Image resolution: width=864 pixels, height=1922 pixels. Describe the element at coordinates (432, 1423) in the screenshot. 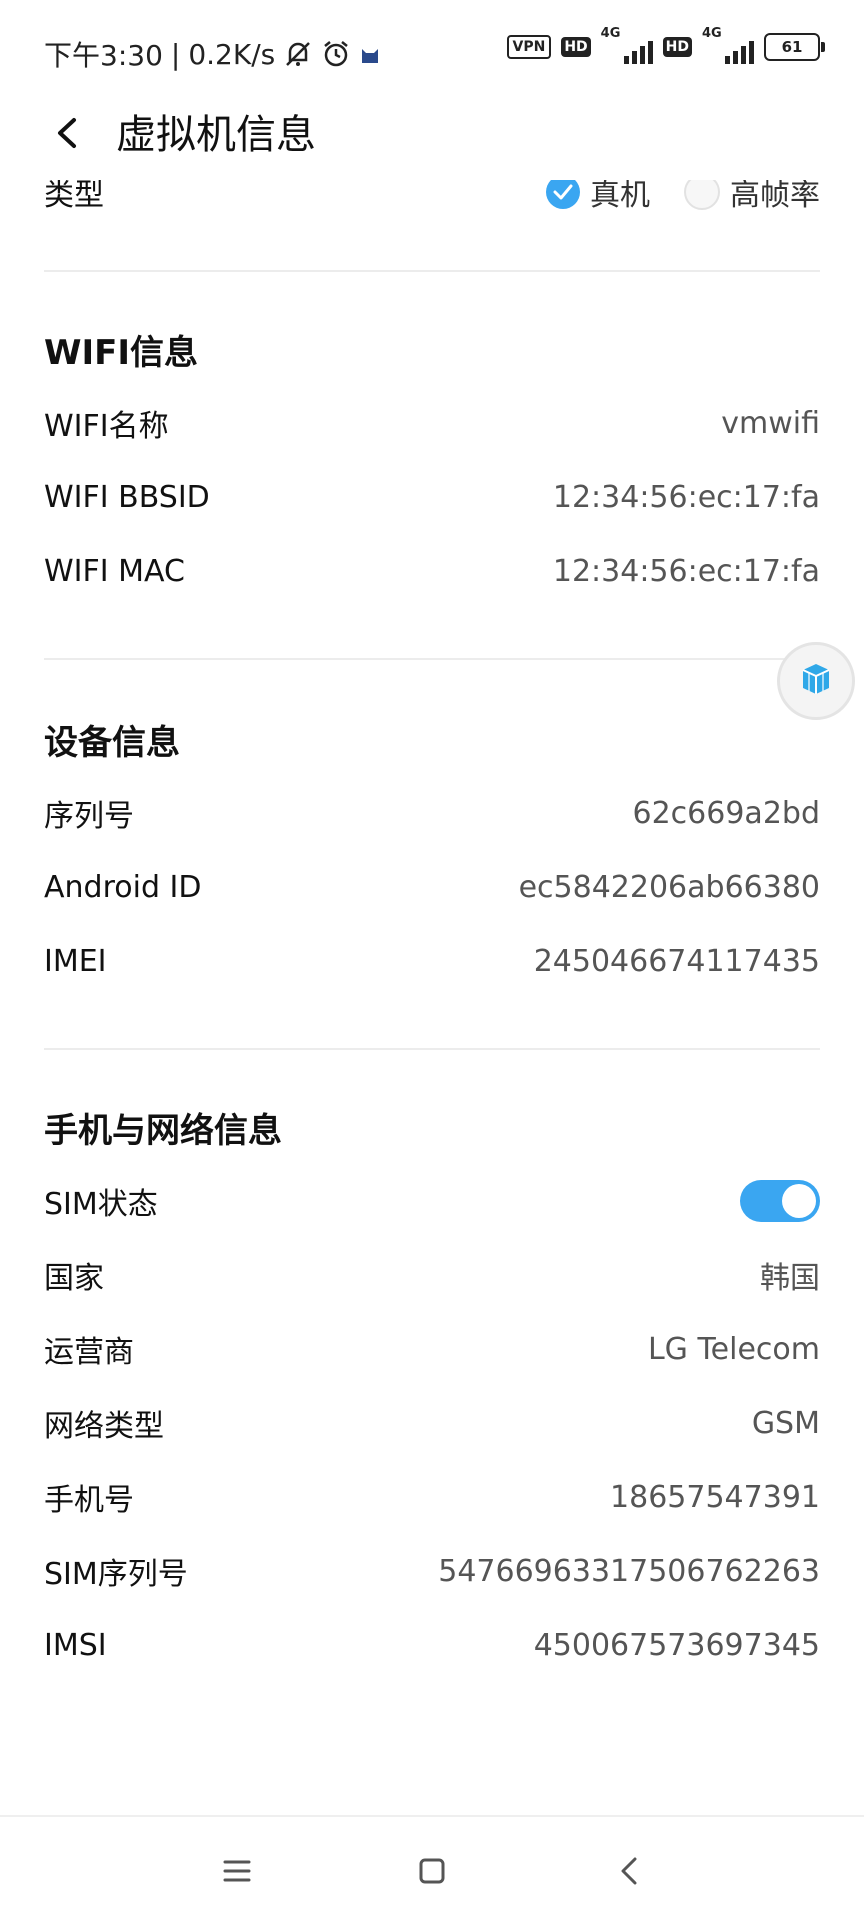

I see `list-item: 网络类型 GSM` at that location.